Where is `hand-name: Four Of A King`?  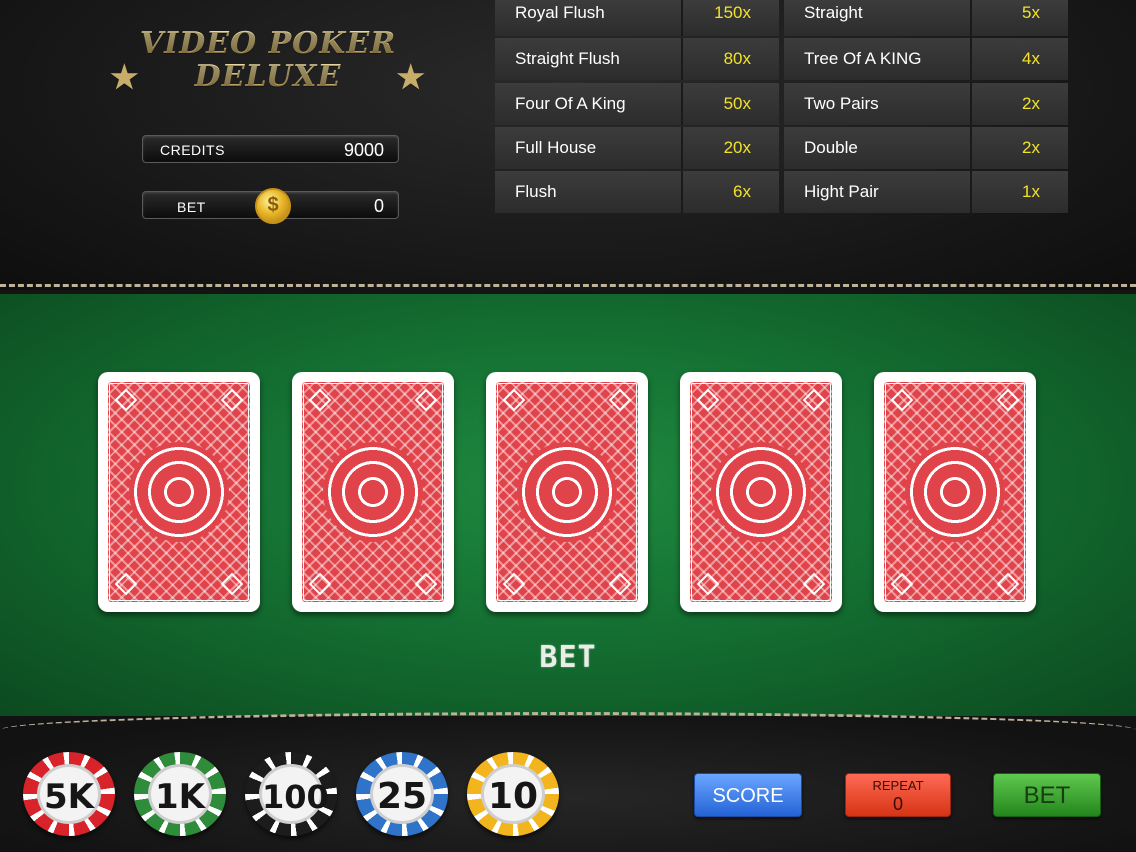 hand-name: Four Of A King is located at coordinates (589, 103).